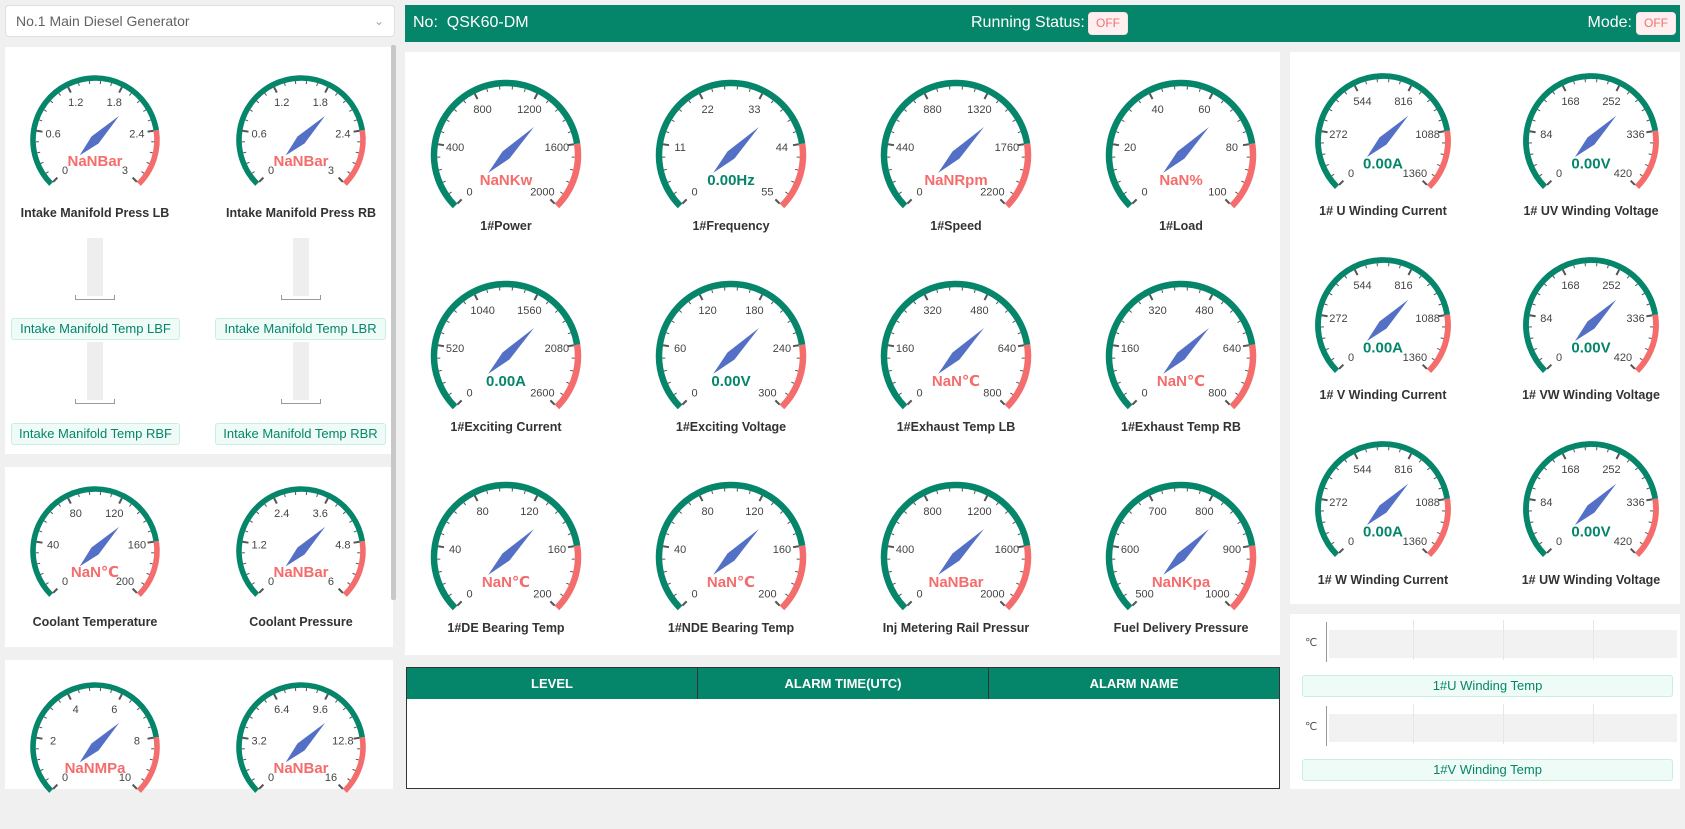  What do you see at coordinates (843, 683) in the screenshot?
I see `col-alarm-time: ALARM TIME(UTC)` at bounding box center [843, 683].